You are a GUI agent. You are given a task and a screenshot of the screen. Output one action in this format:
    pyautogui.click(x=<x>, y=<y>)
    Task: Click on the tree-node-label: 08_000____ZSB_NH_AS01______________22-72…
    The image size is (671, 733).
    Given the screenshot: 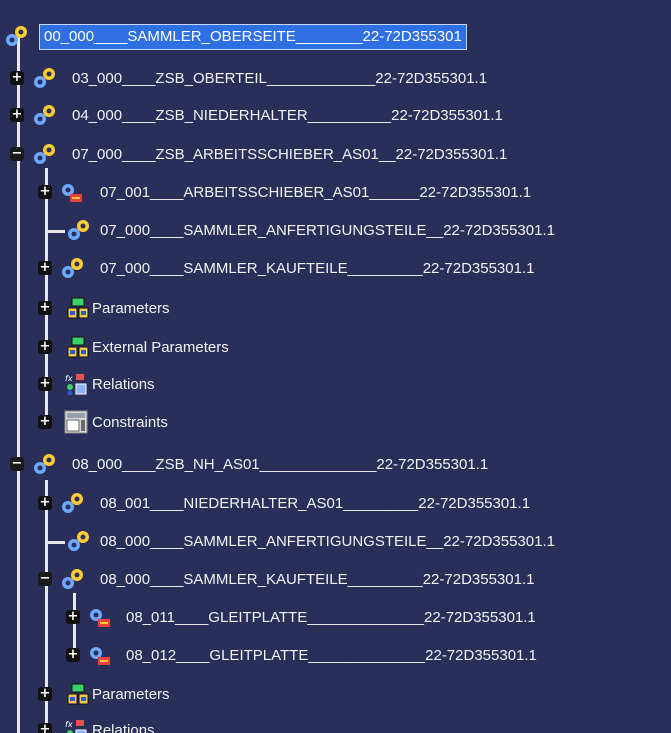 What is the action you would take?
    pyautogui.click(x=280, y=465)
    